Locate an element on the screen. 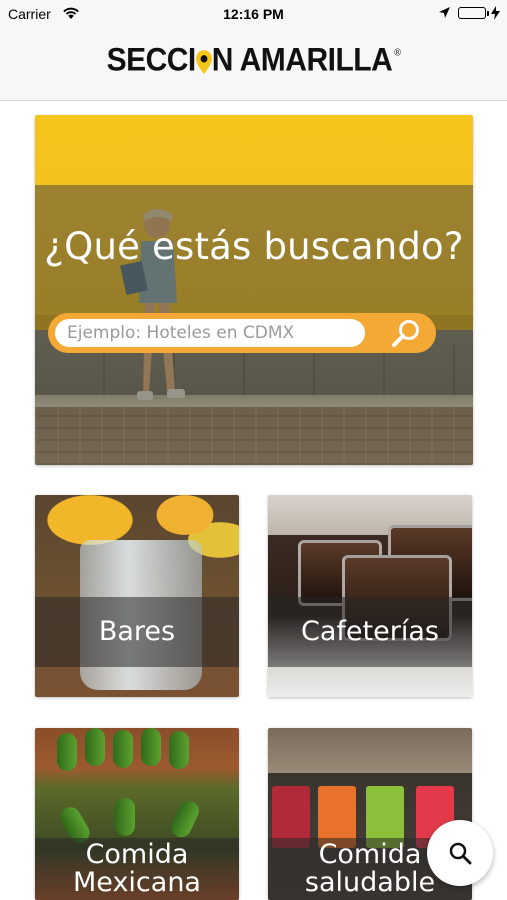 The height and width of the screenshot is (900, 507). magnifier-icon is located at coordinates (405, 333).